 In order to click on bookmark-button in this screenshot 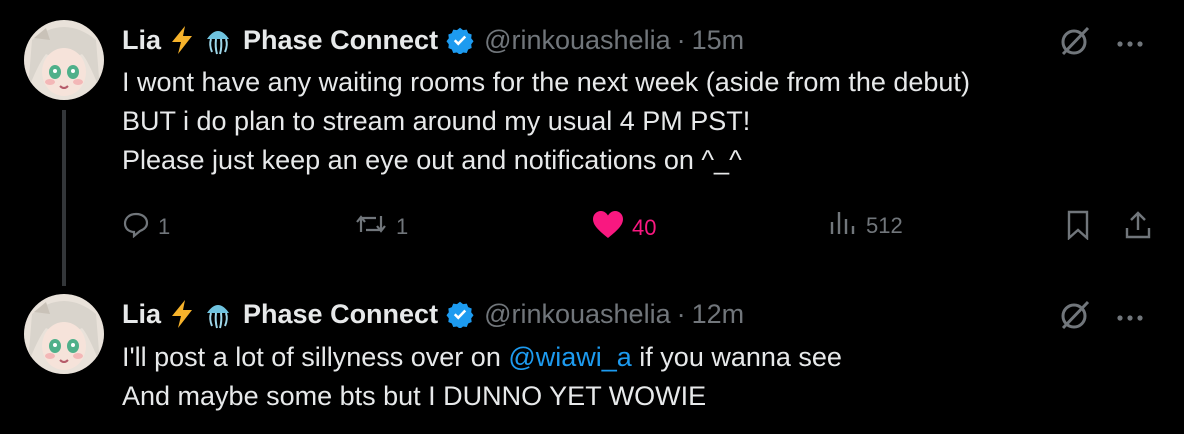, I will do `click(1078, 228)`.